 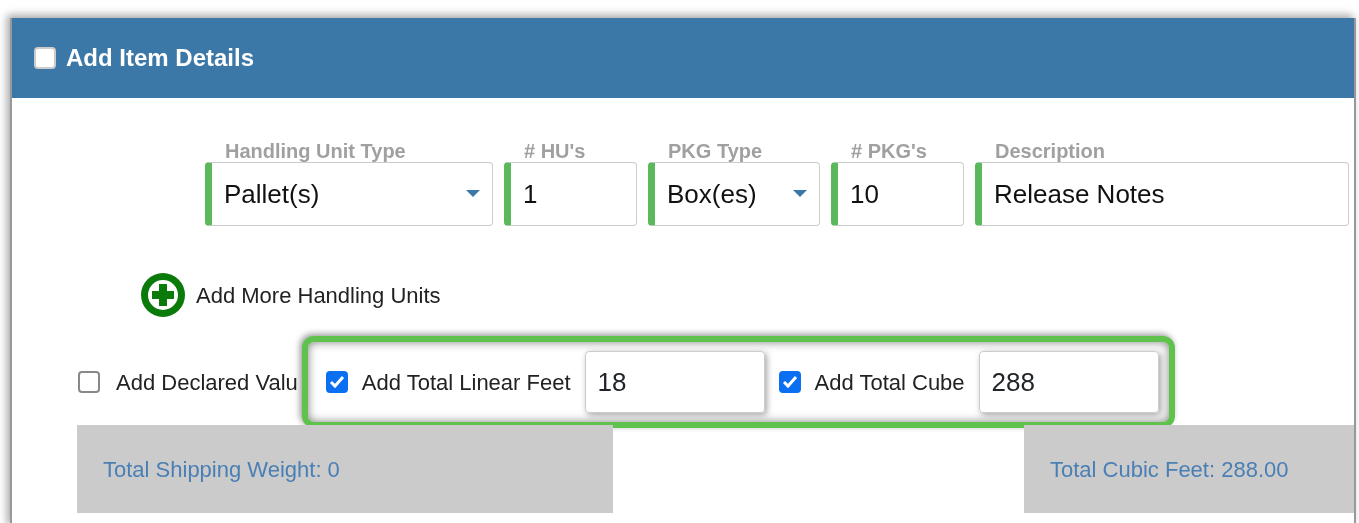 I want to click on panel-title: Add Item Details, so click(x=160, y=58).